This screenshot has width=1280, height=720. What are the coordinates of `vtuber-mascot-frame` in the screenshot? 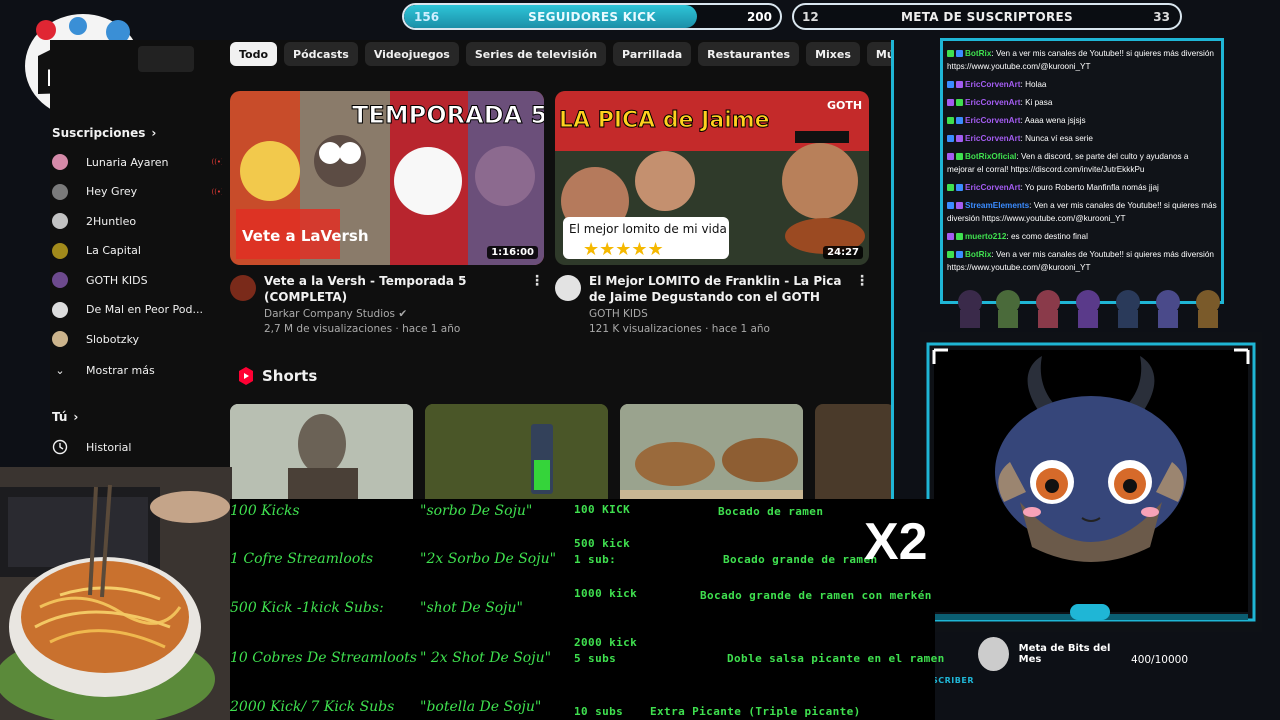 It's located at (1091, 482).